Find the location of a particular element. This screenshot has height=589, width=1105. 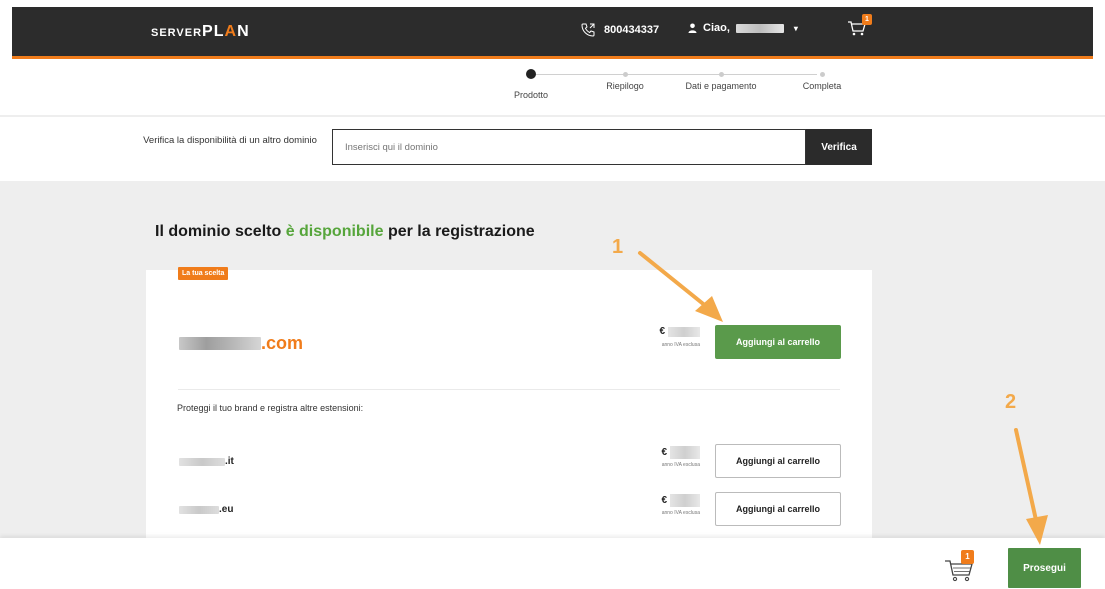

extension-domain-name: .eu is located at coordinates (206, 509).